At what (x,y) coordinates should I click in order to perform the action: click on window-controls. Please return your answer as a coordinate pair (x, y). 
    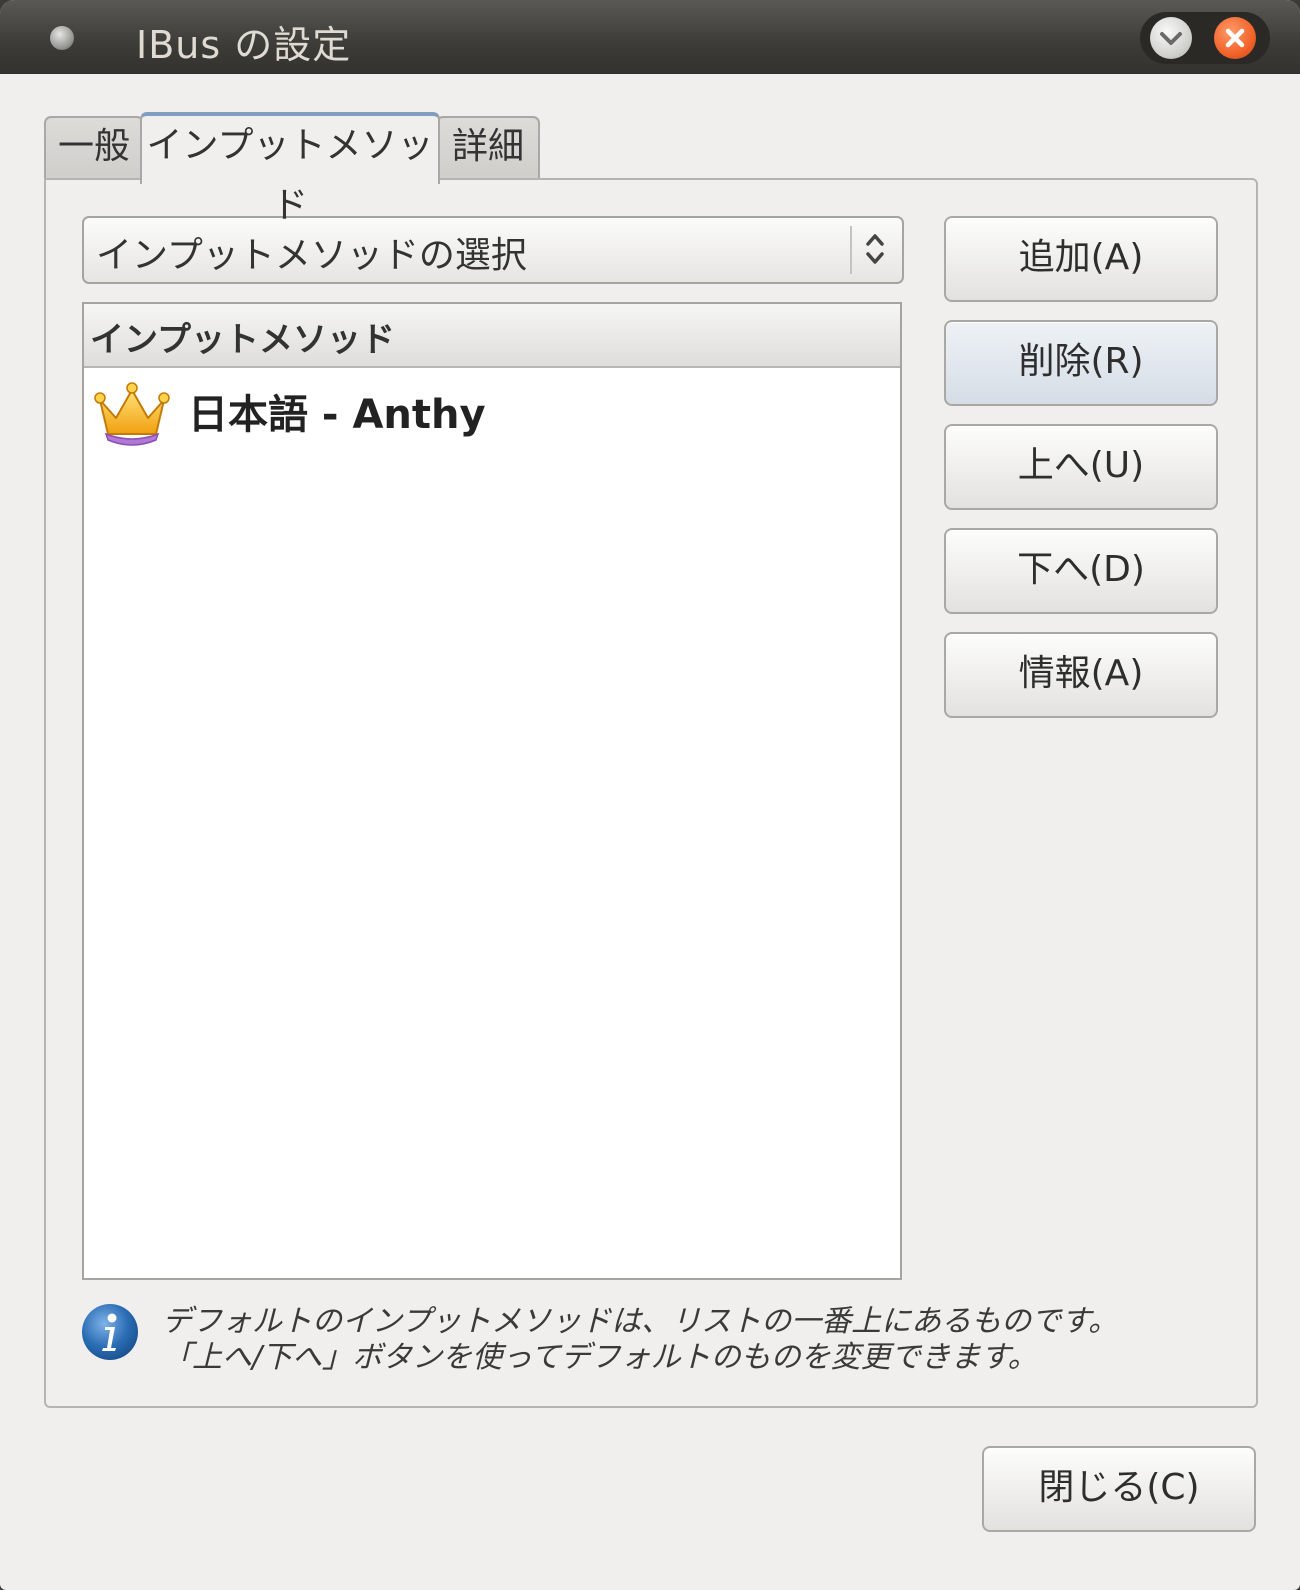
    Looking at the image, I should click on (1205, 38).